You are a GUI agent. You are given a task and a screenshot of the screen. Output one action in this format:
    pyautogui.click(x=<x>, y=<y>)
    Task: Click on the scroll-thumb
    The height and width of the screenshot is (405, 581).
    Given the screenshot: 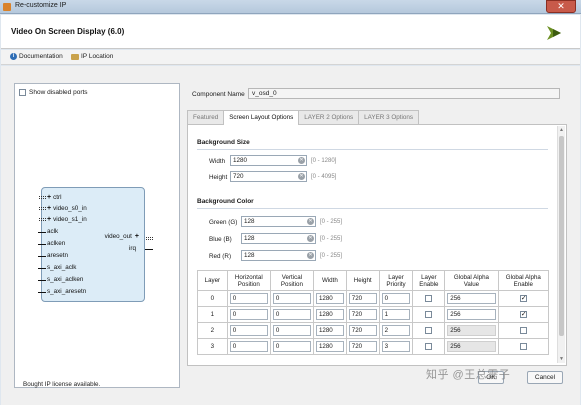 What is the action you would take?
    pyautogui.click(x=561, y=236)
    